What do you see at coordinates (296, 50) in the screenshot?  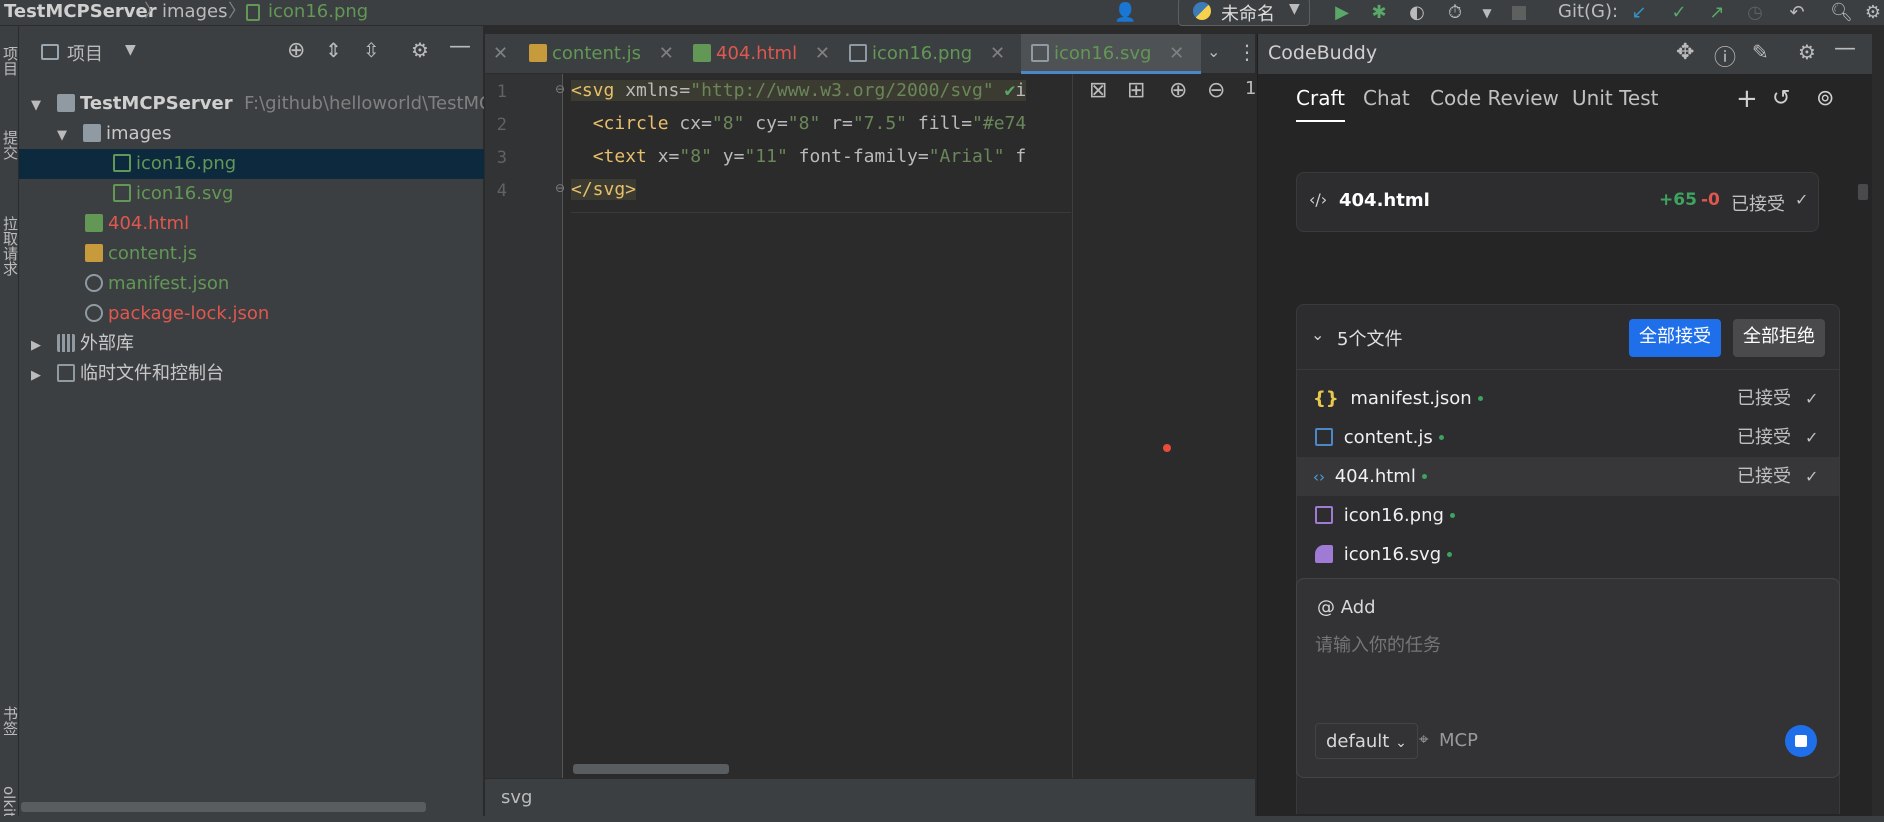 I see `locate-icon: ⊕` at bounding box center [296, 50].